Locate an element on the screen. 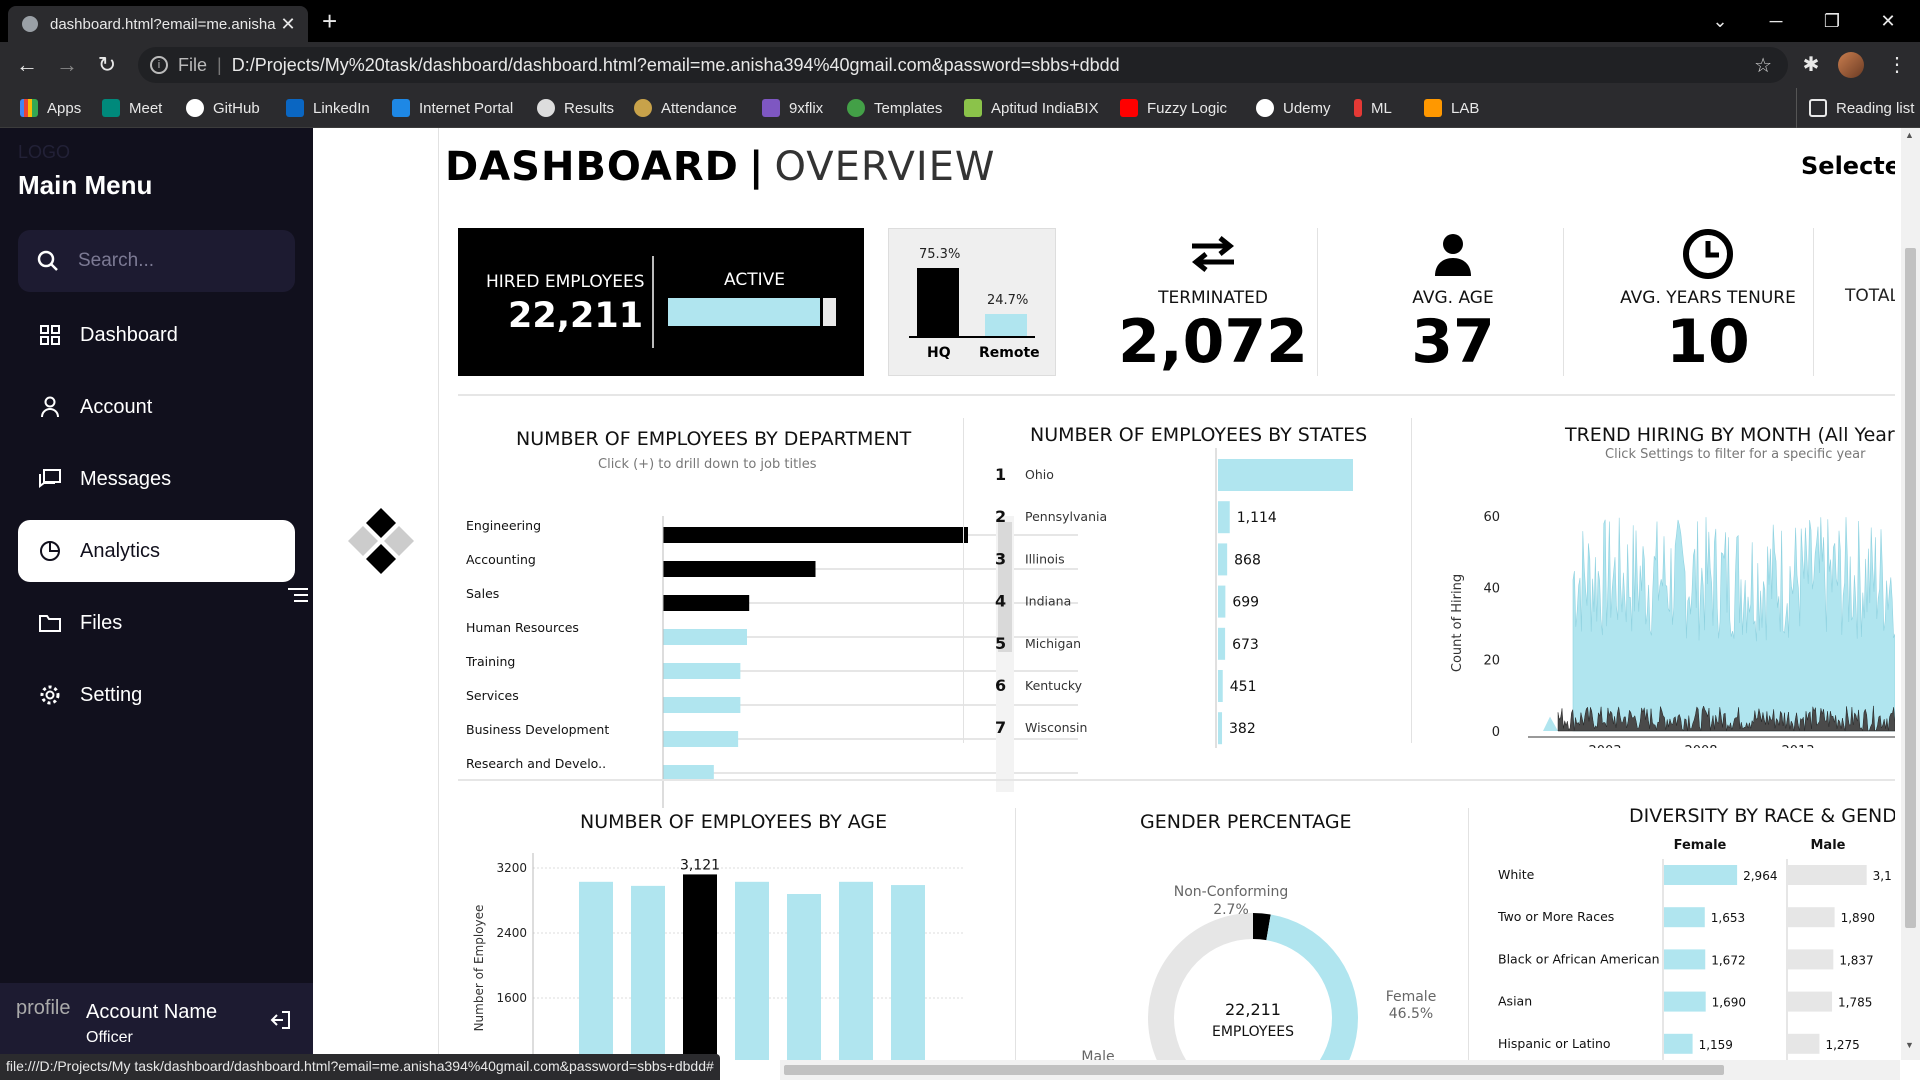 The image size is (1920, 1080). diversity-col-male: Male is located at coordinates (1828, 845).